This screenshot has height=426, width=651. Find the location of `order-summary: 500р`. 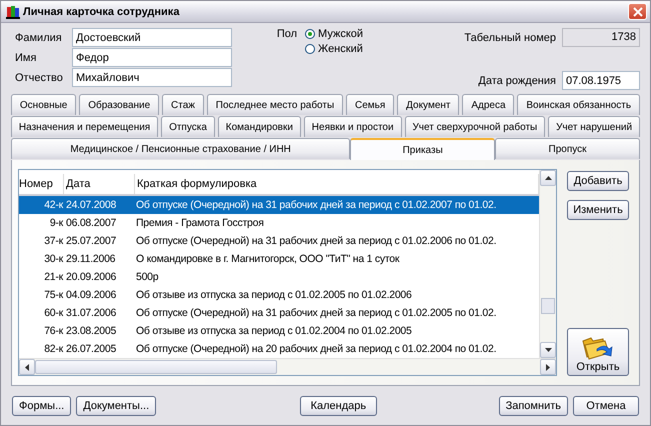

order-summary: 500р is located at coordinates (147, 277).